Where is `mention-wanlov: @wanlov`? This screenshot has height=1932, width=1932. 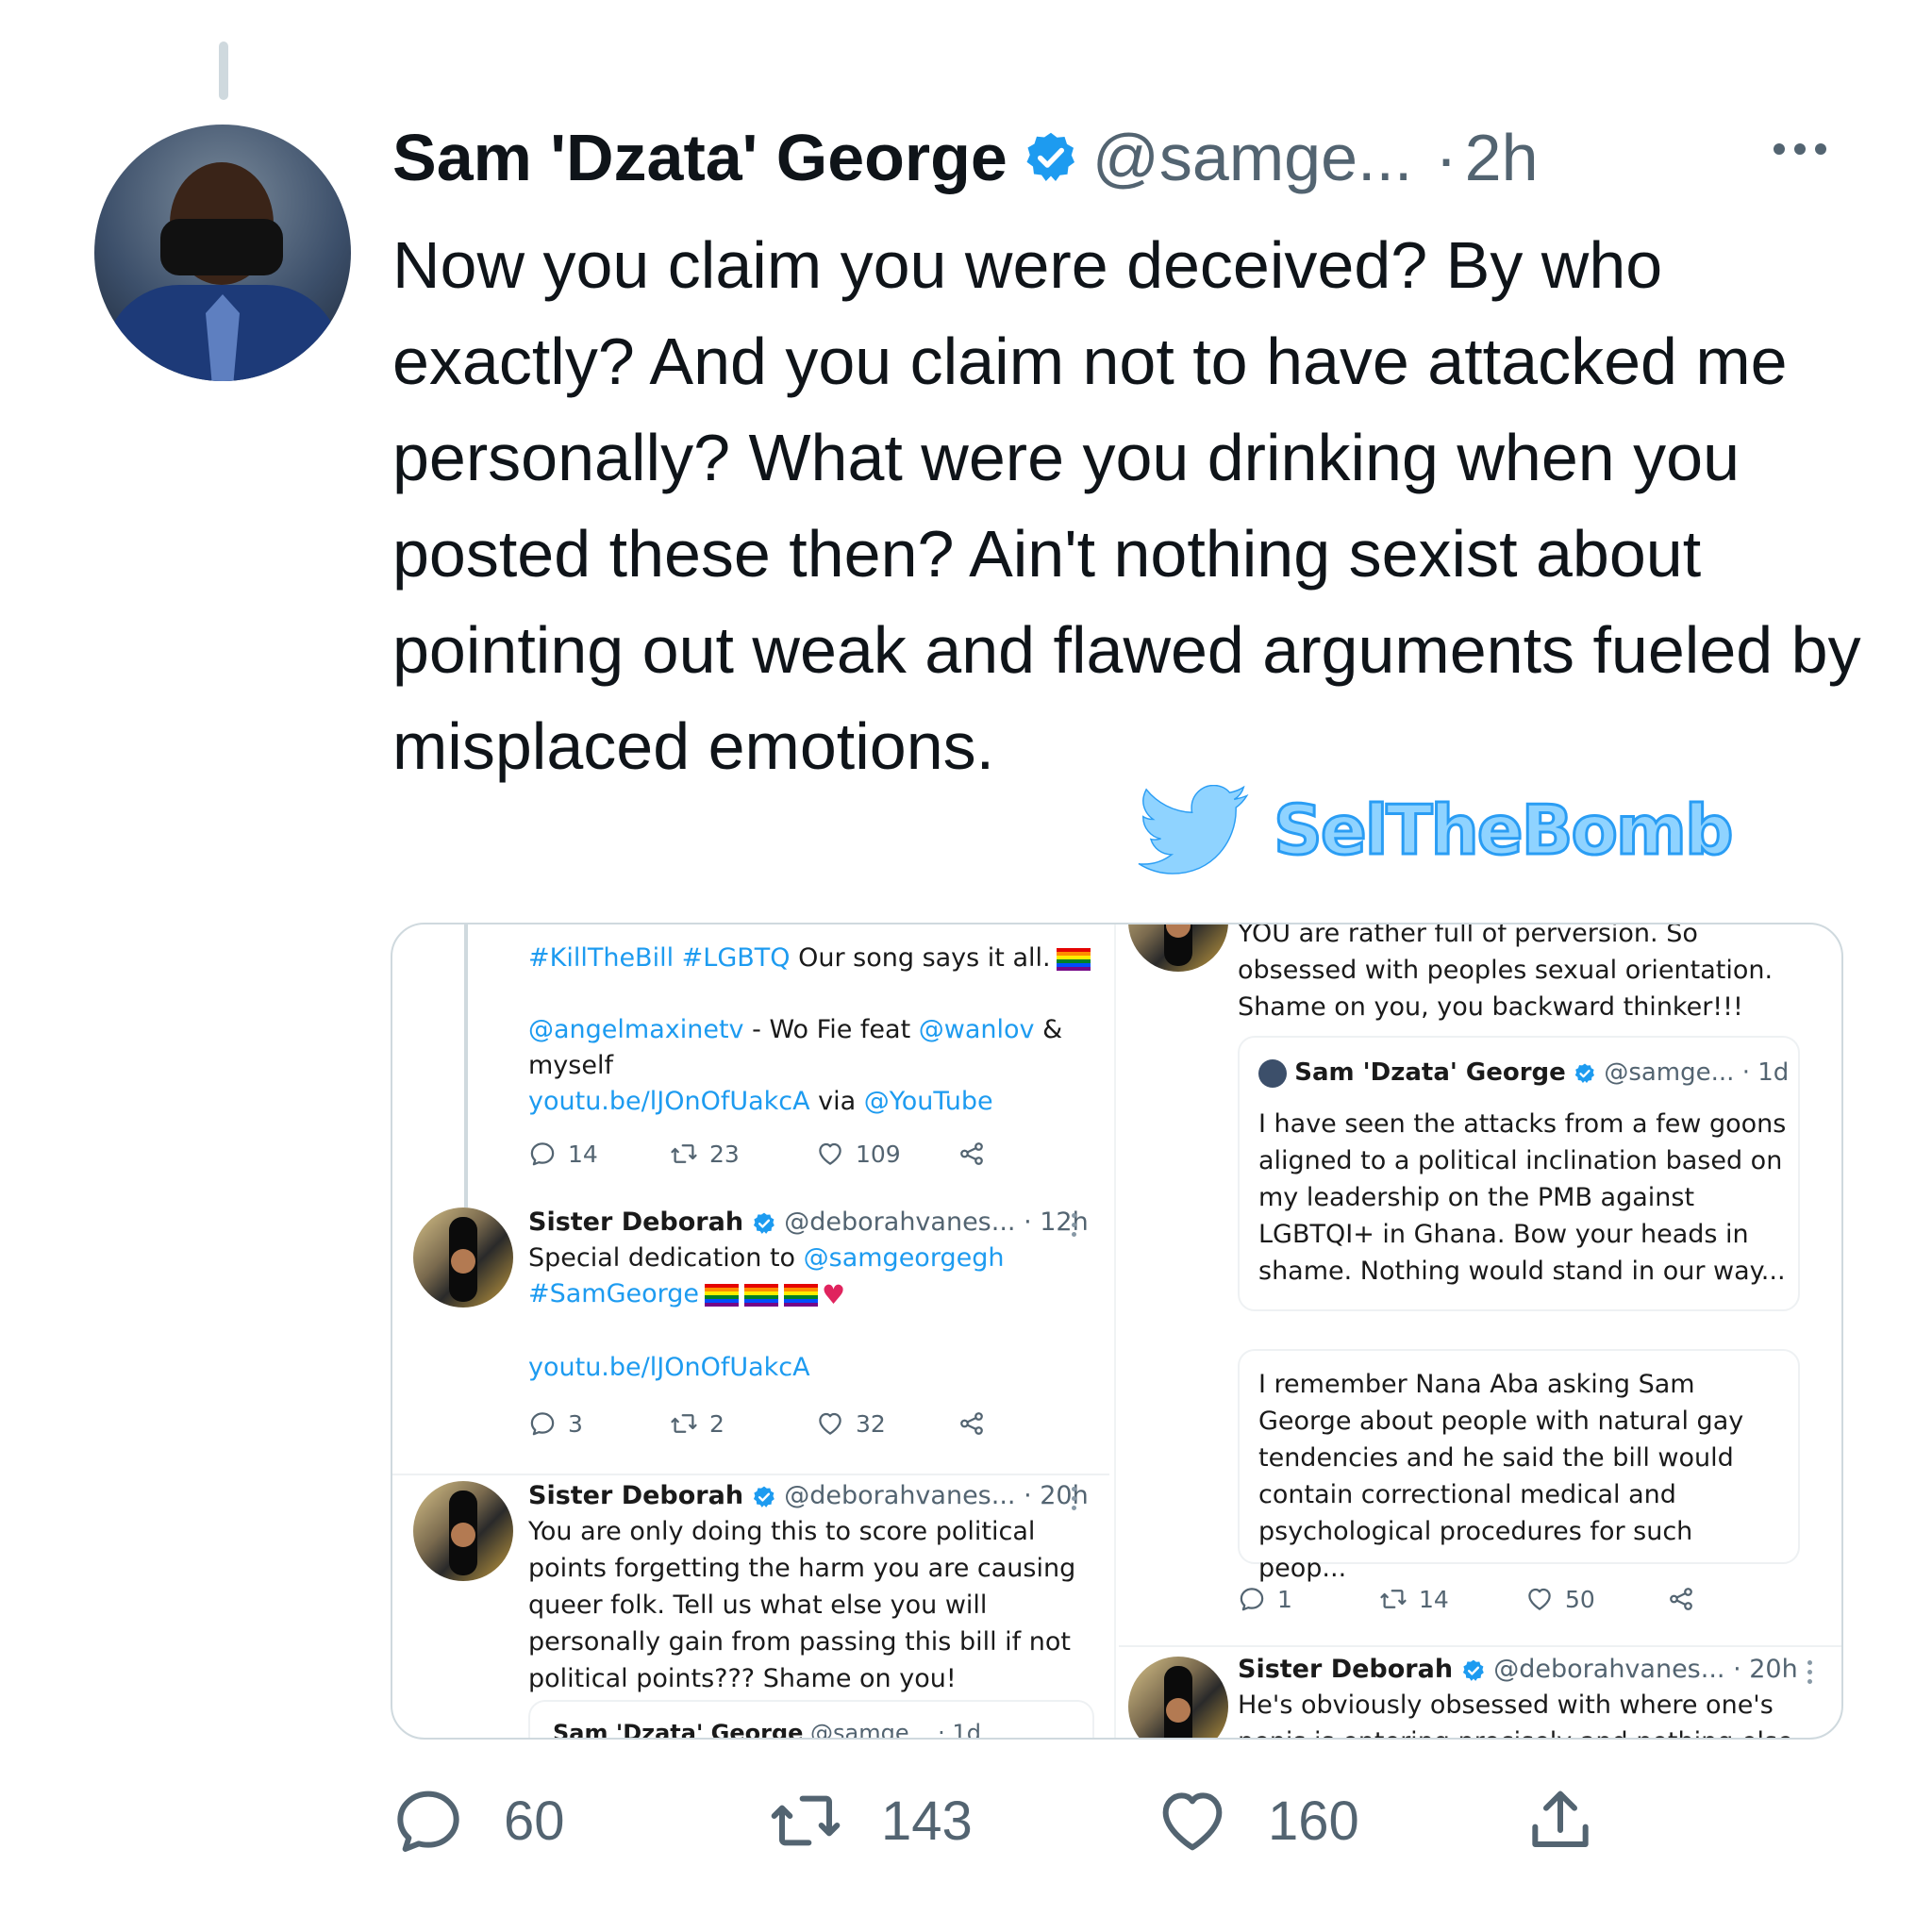
mention-wanlov: @wanlov is located at coordinates (977, 1030).